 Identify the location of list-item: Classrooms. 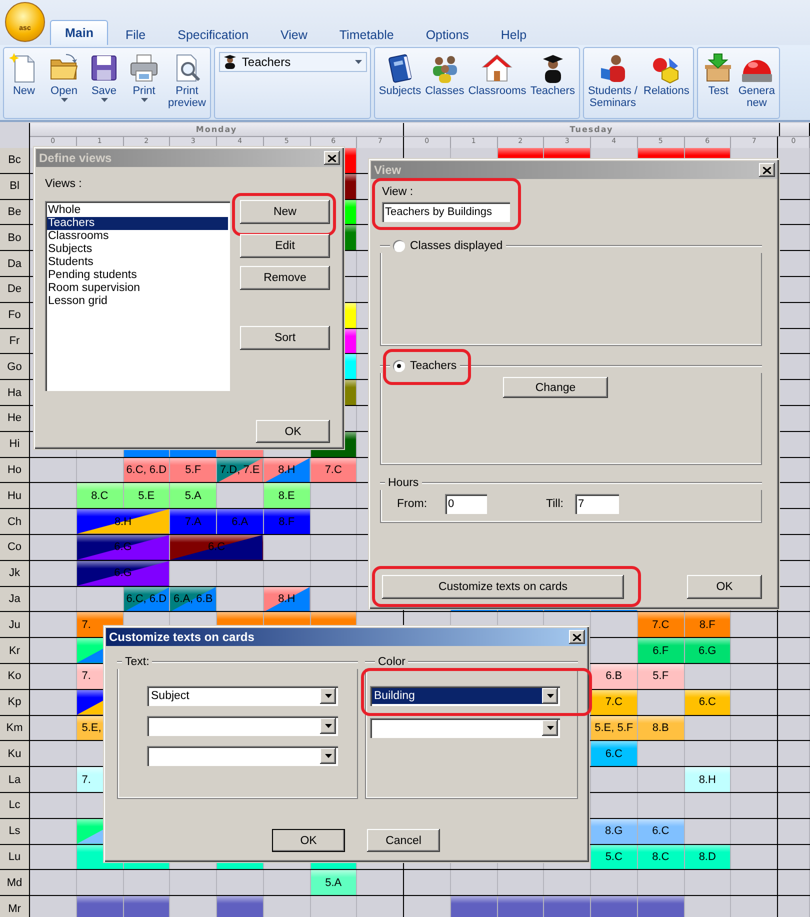
(137, 236).